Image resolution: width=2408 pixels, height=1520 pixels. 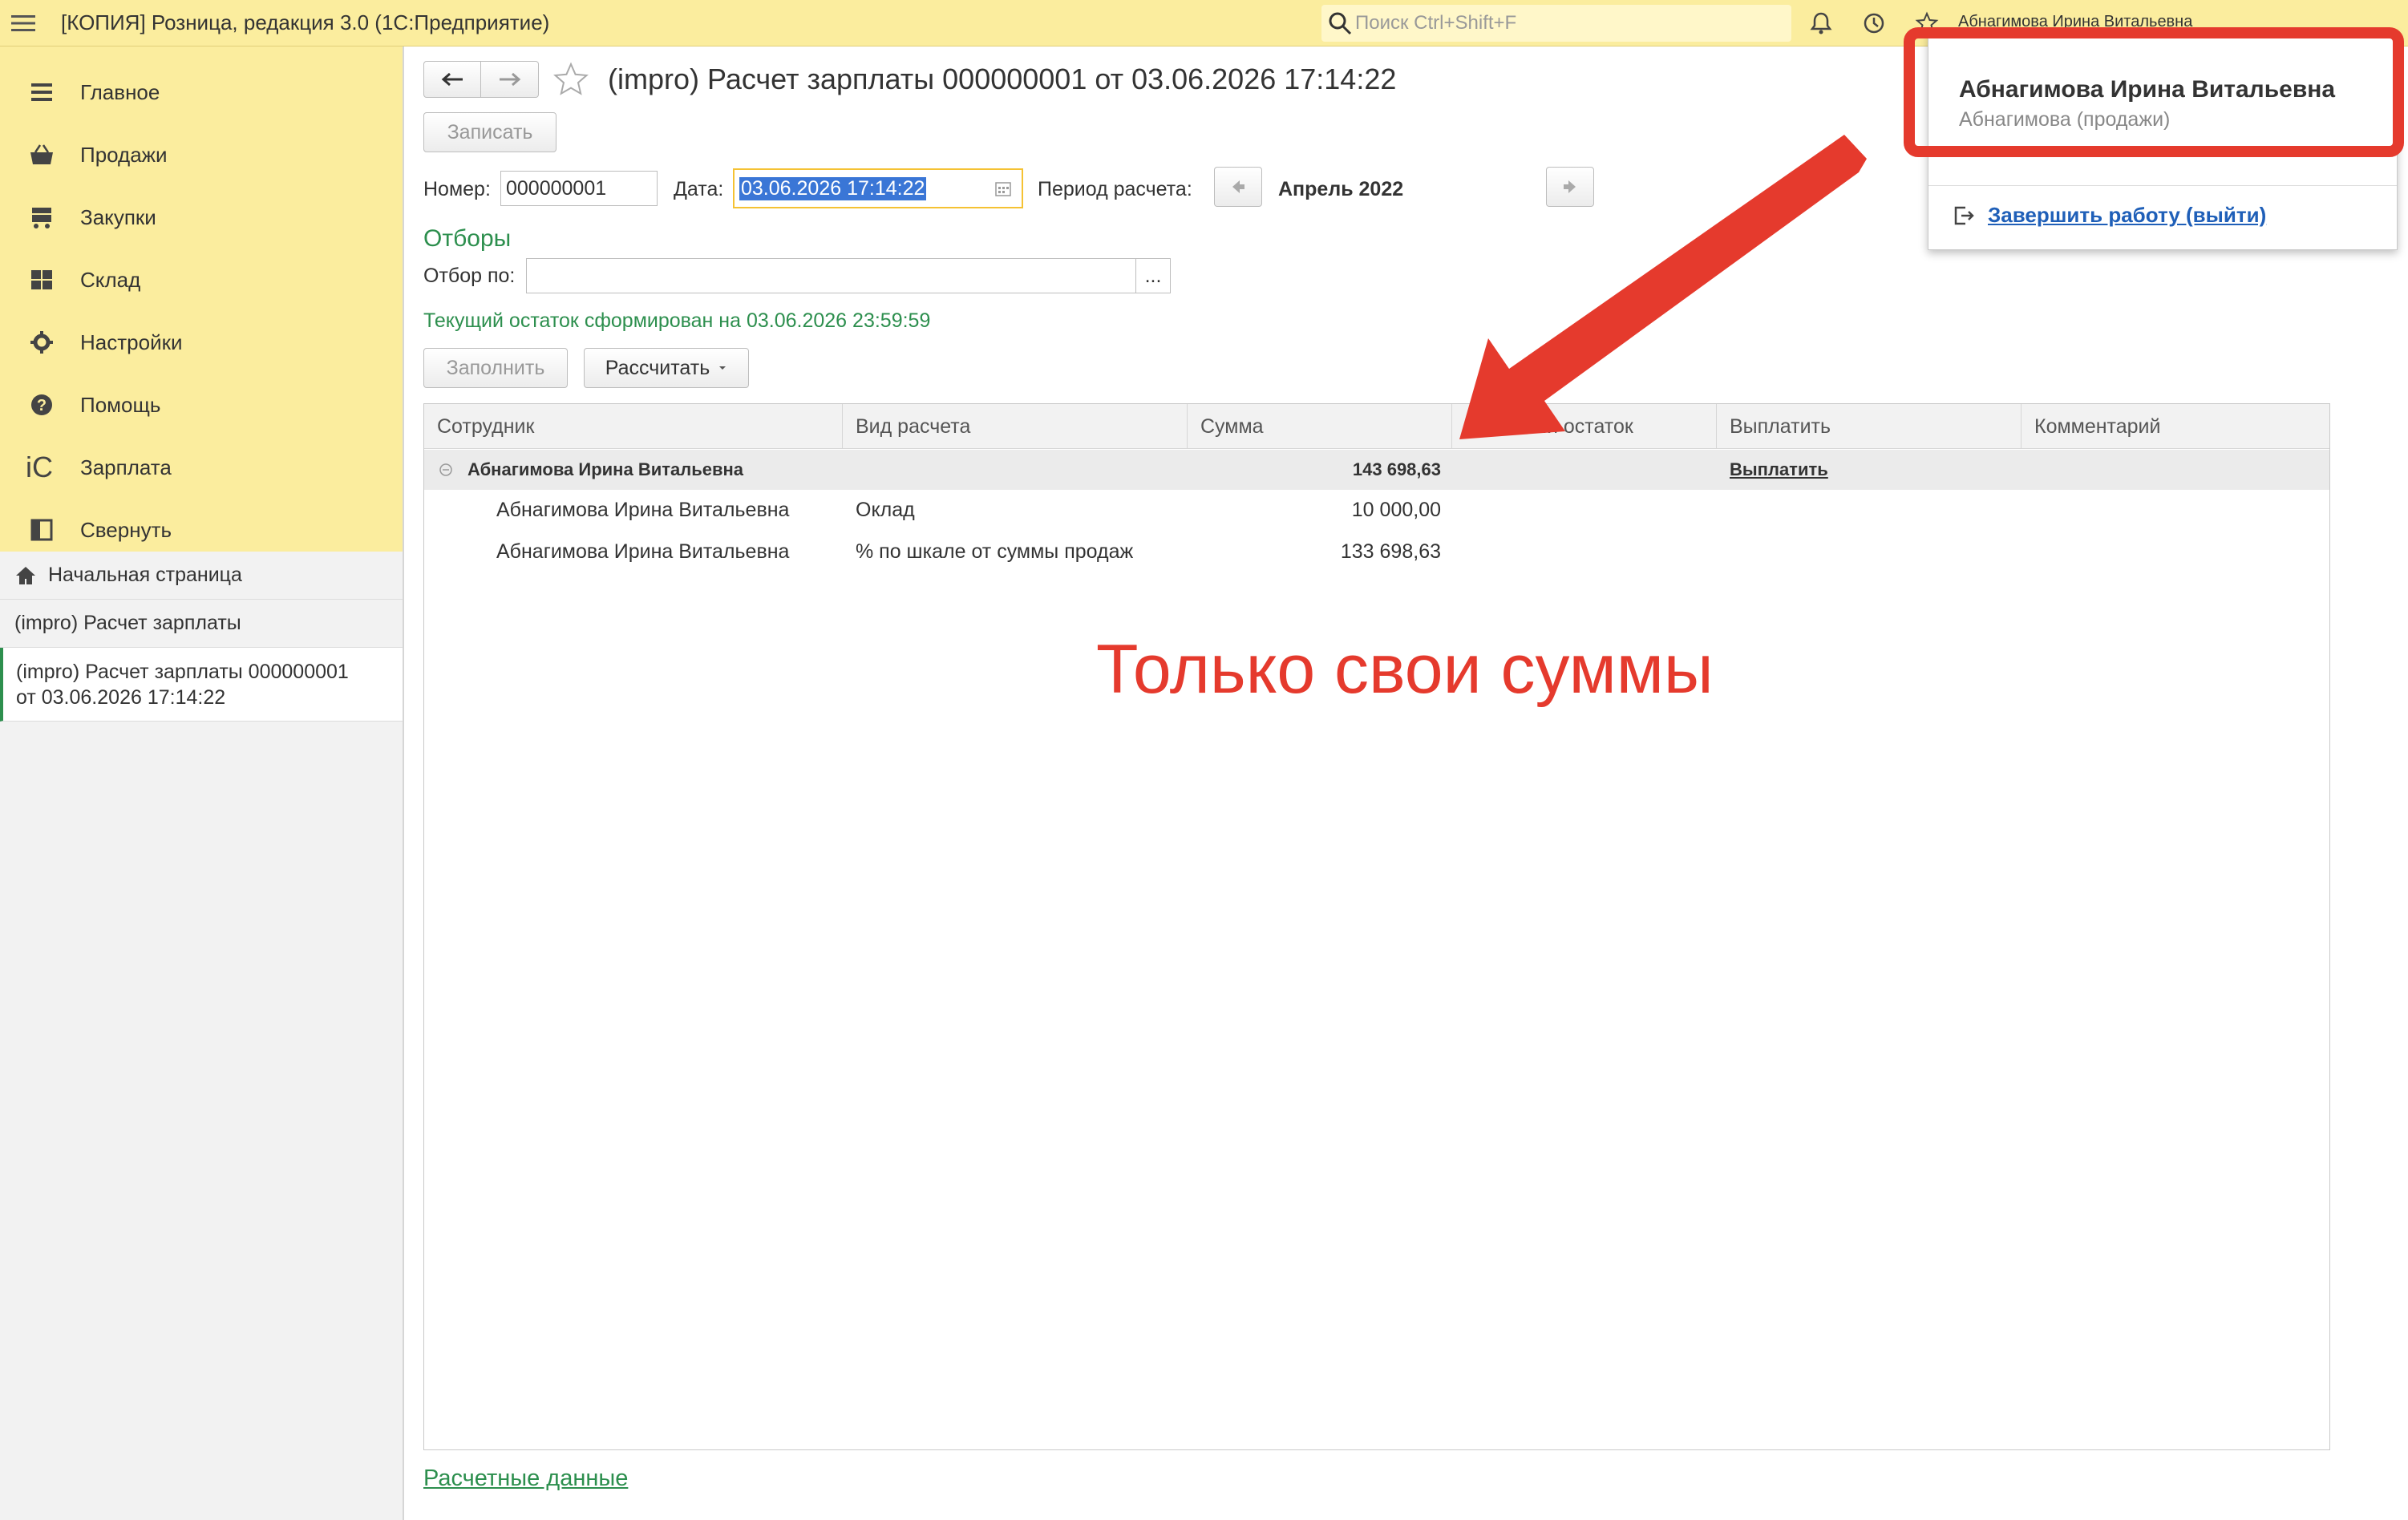 I want to click on section-label: Зарплата, so click(x=126, y=467).